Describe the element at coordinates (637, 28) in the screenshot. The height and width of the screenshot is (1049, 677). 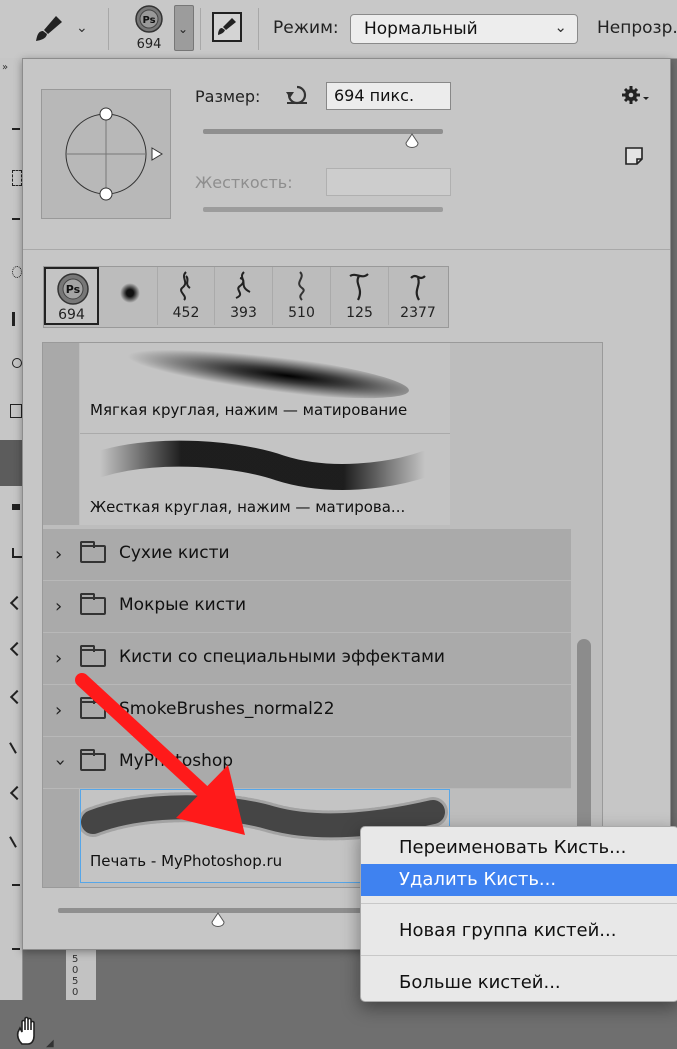
I see `opacity-label: Непрозр.` at that location.